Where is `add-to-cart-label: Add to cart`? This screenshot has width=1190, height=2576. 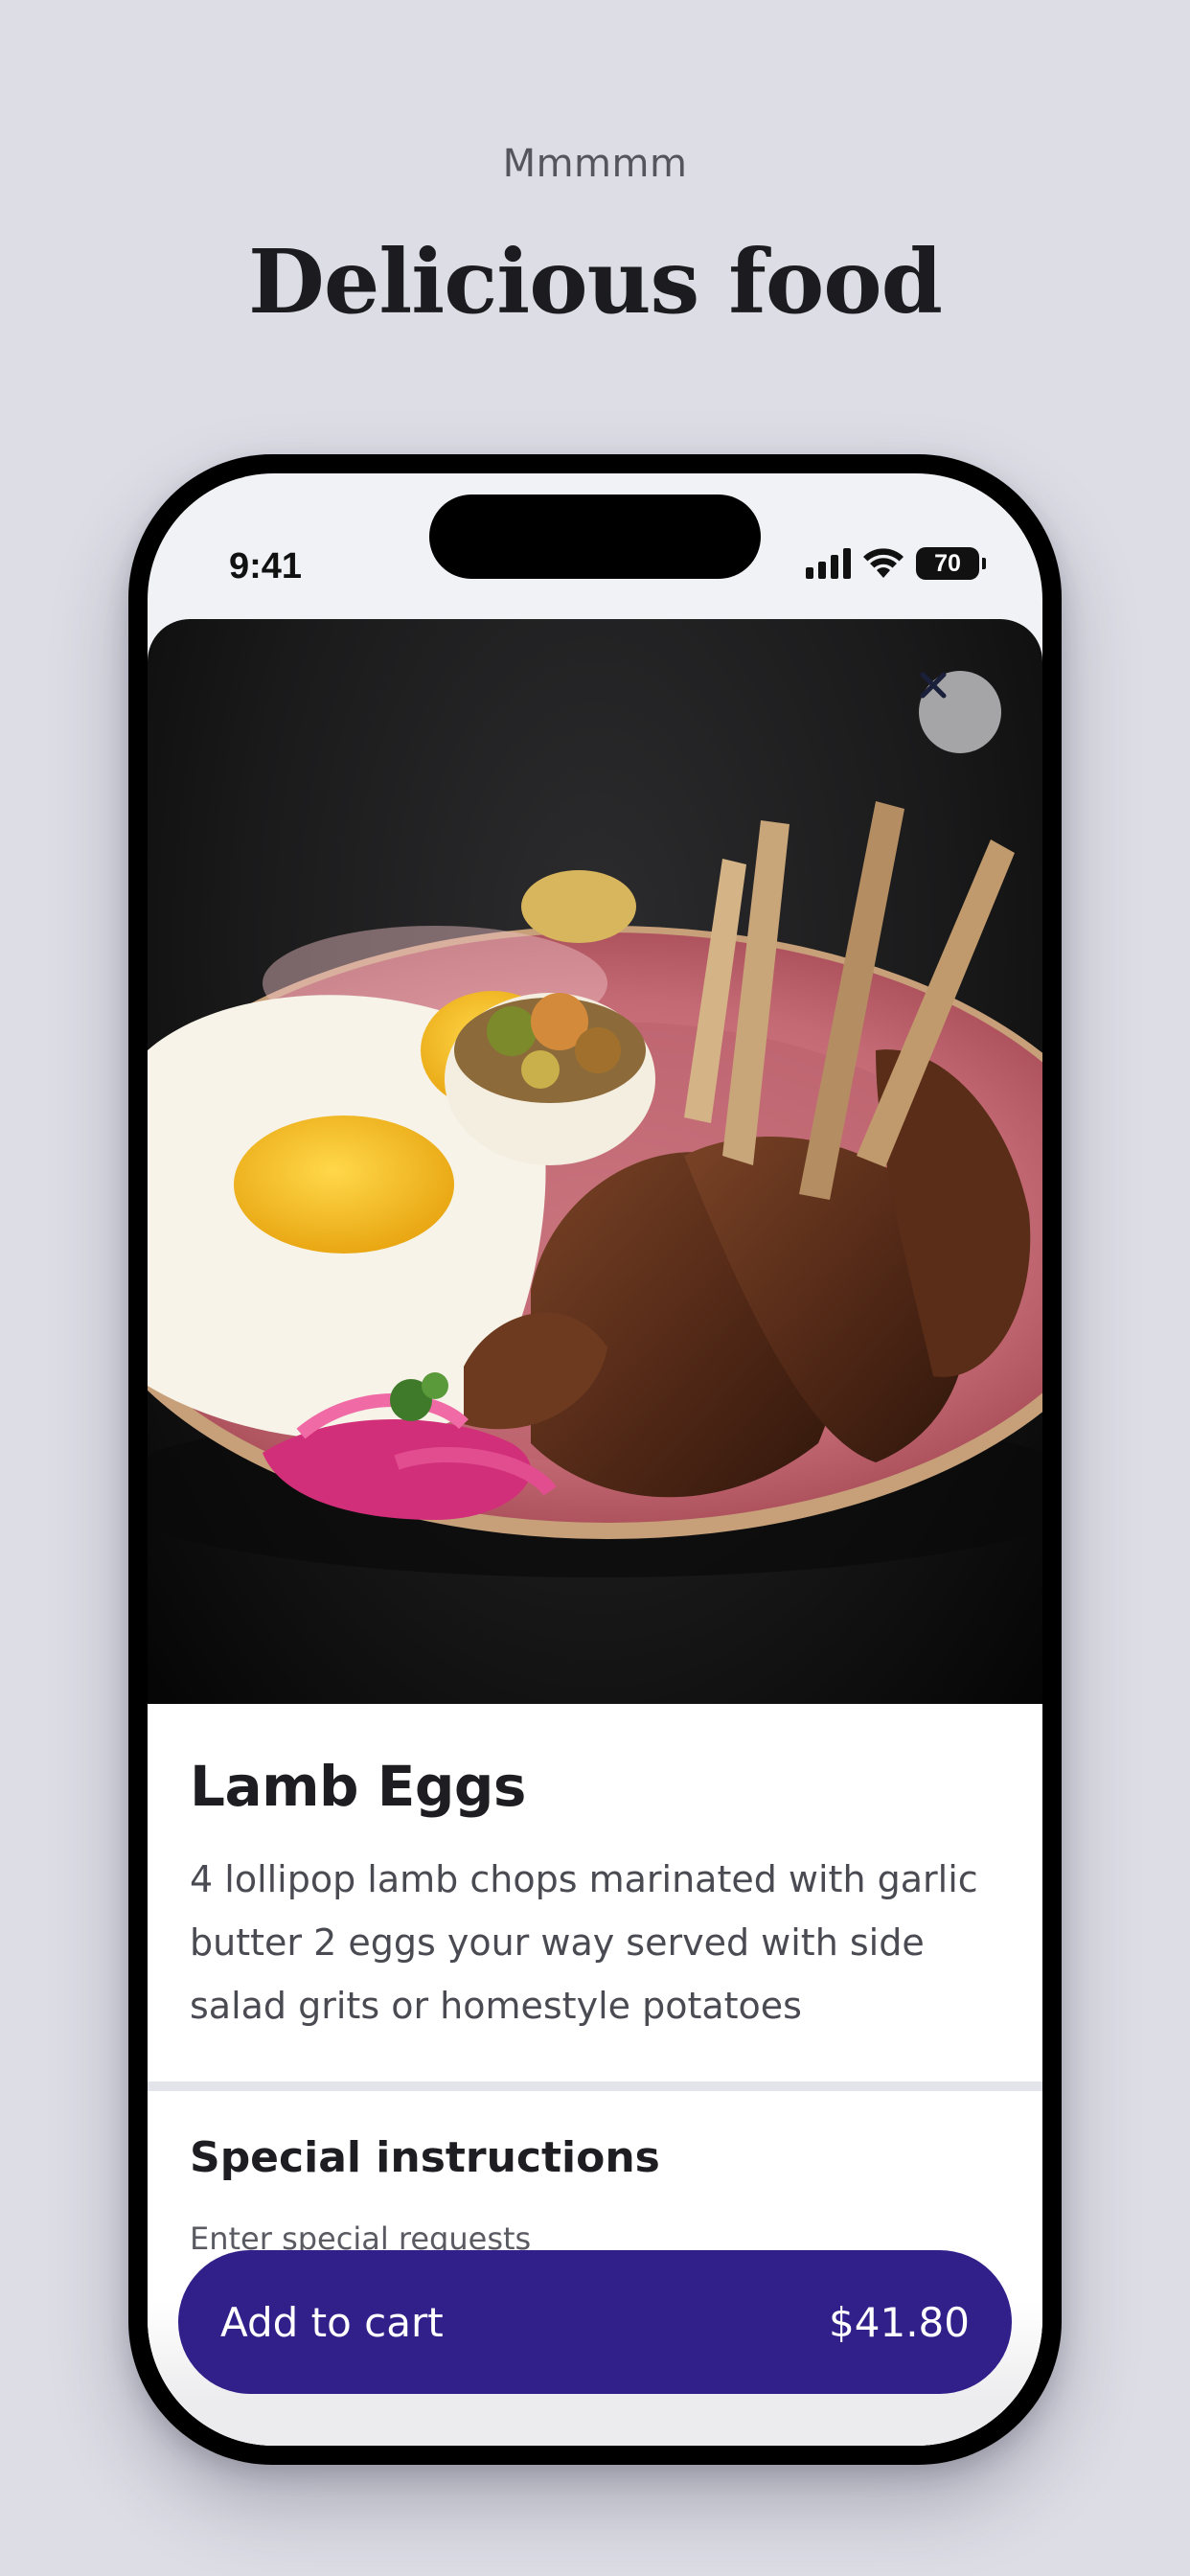
add-to-cart-label: Add to cart is located at coordinates (332, 2322).